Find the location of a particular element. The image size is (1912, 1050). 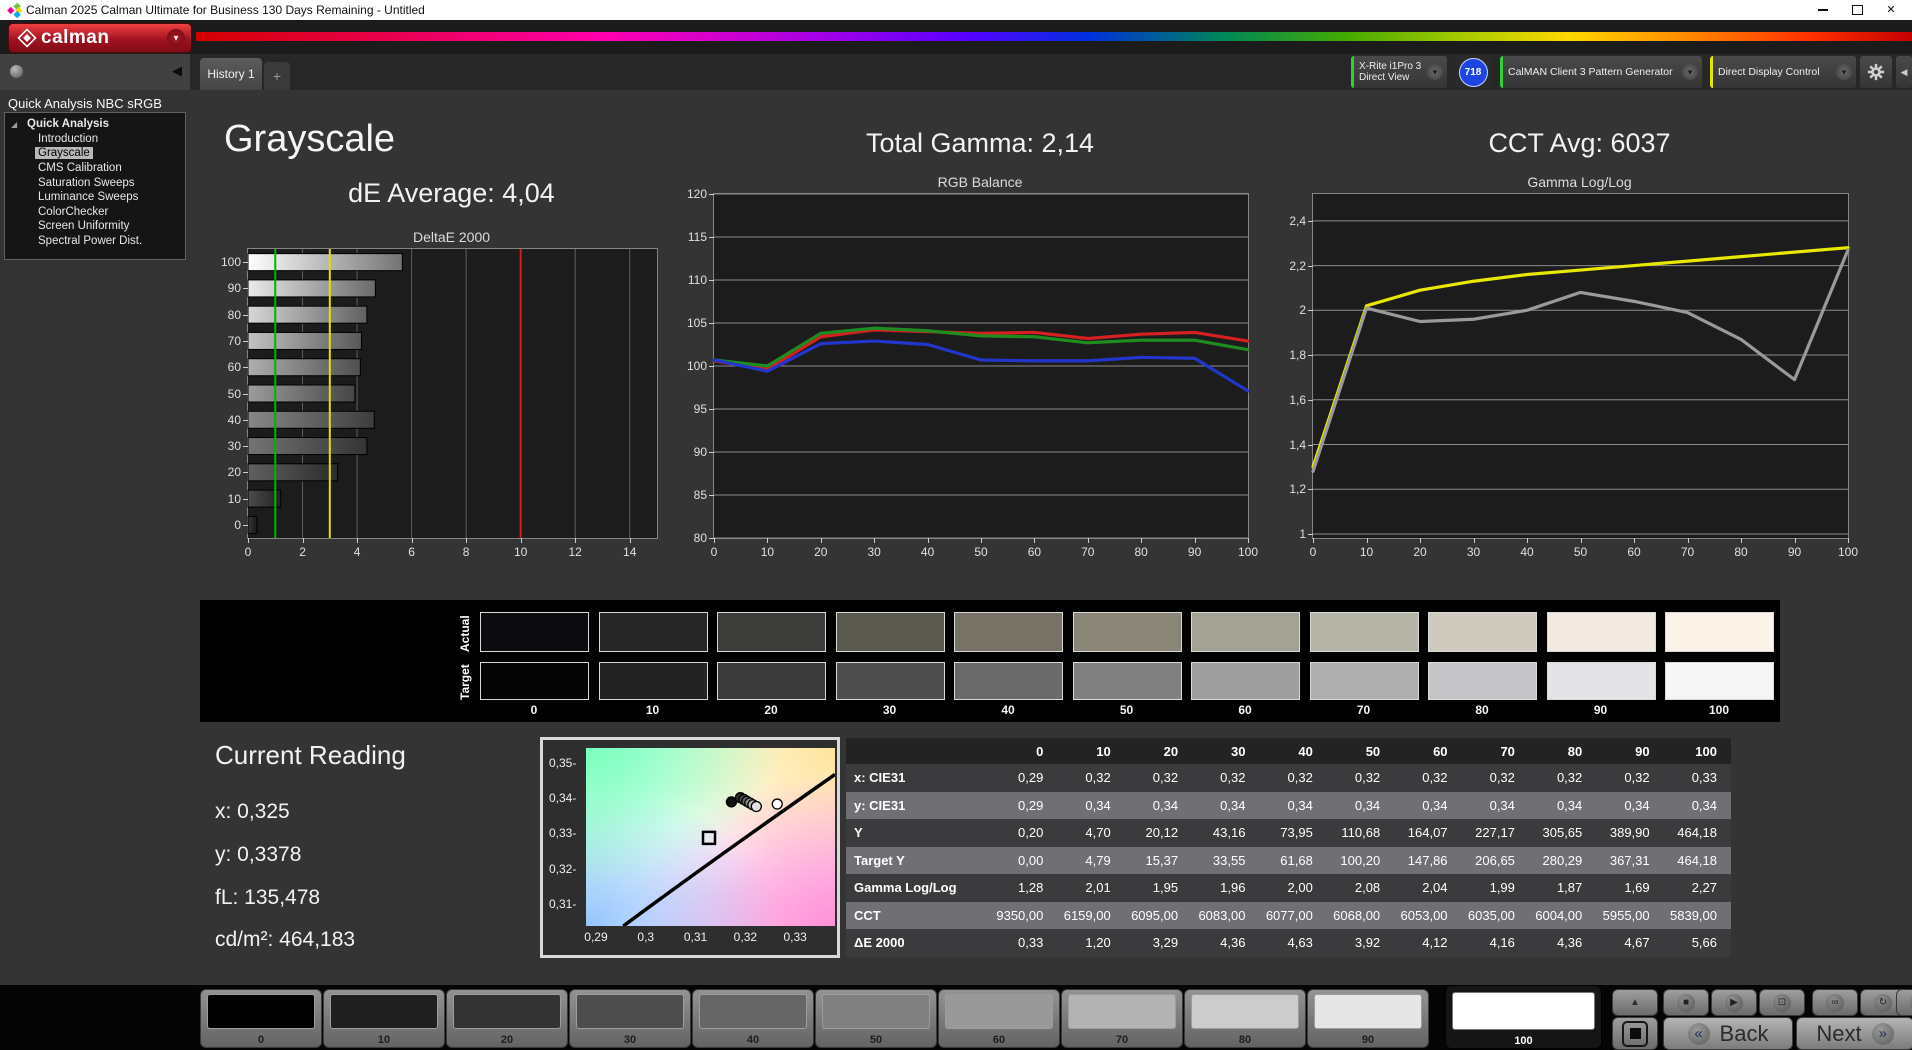

display-control-button: Direct Display Control ▾ is located at coordinates (1783, 72).